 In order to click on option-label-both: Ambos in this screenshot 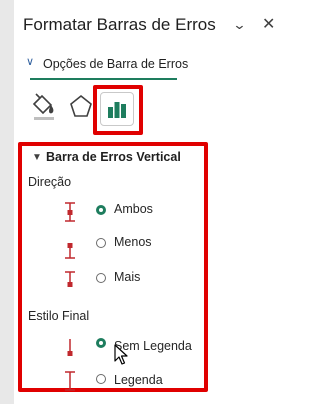, I will do `click(133, 209)`.